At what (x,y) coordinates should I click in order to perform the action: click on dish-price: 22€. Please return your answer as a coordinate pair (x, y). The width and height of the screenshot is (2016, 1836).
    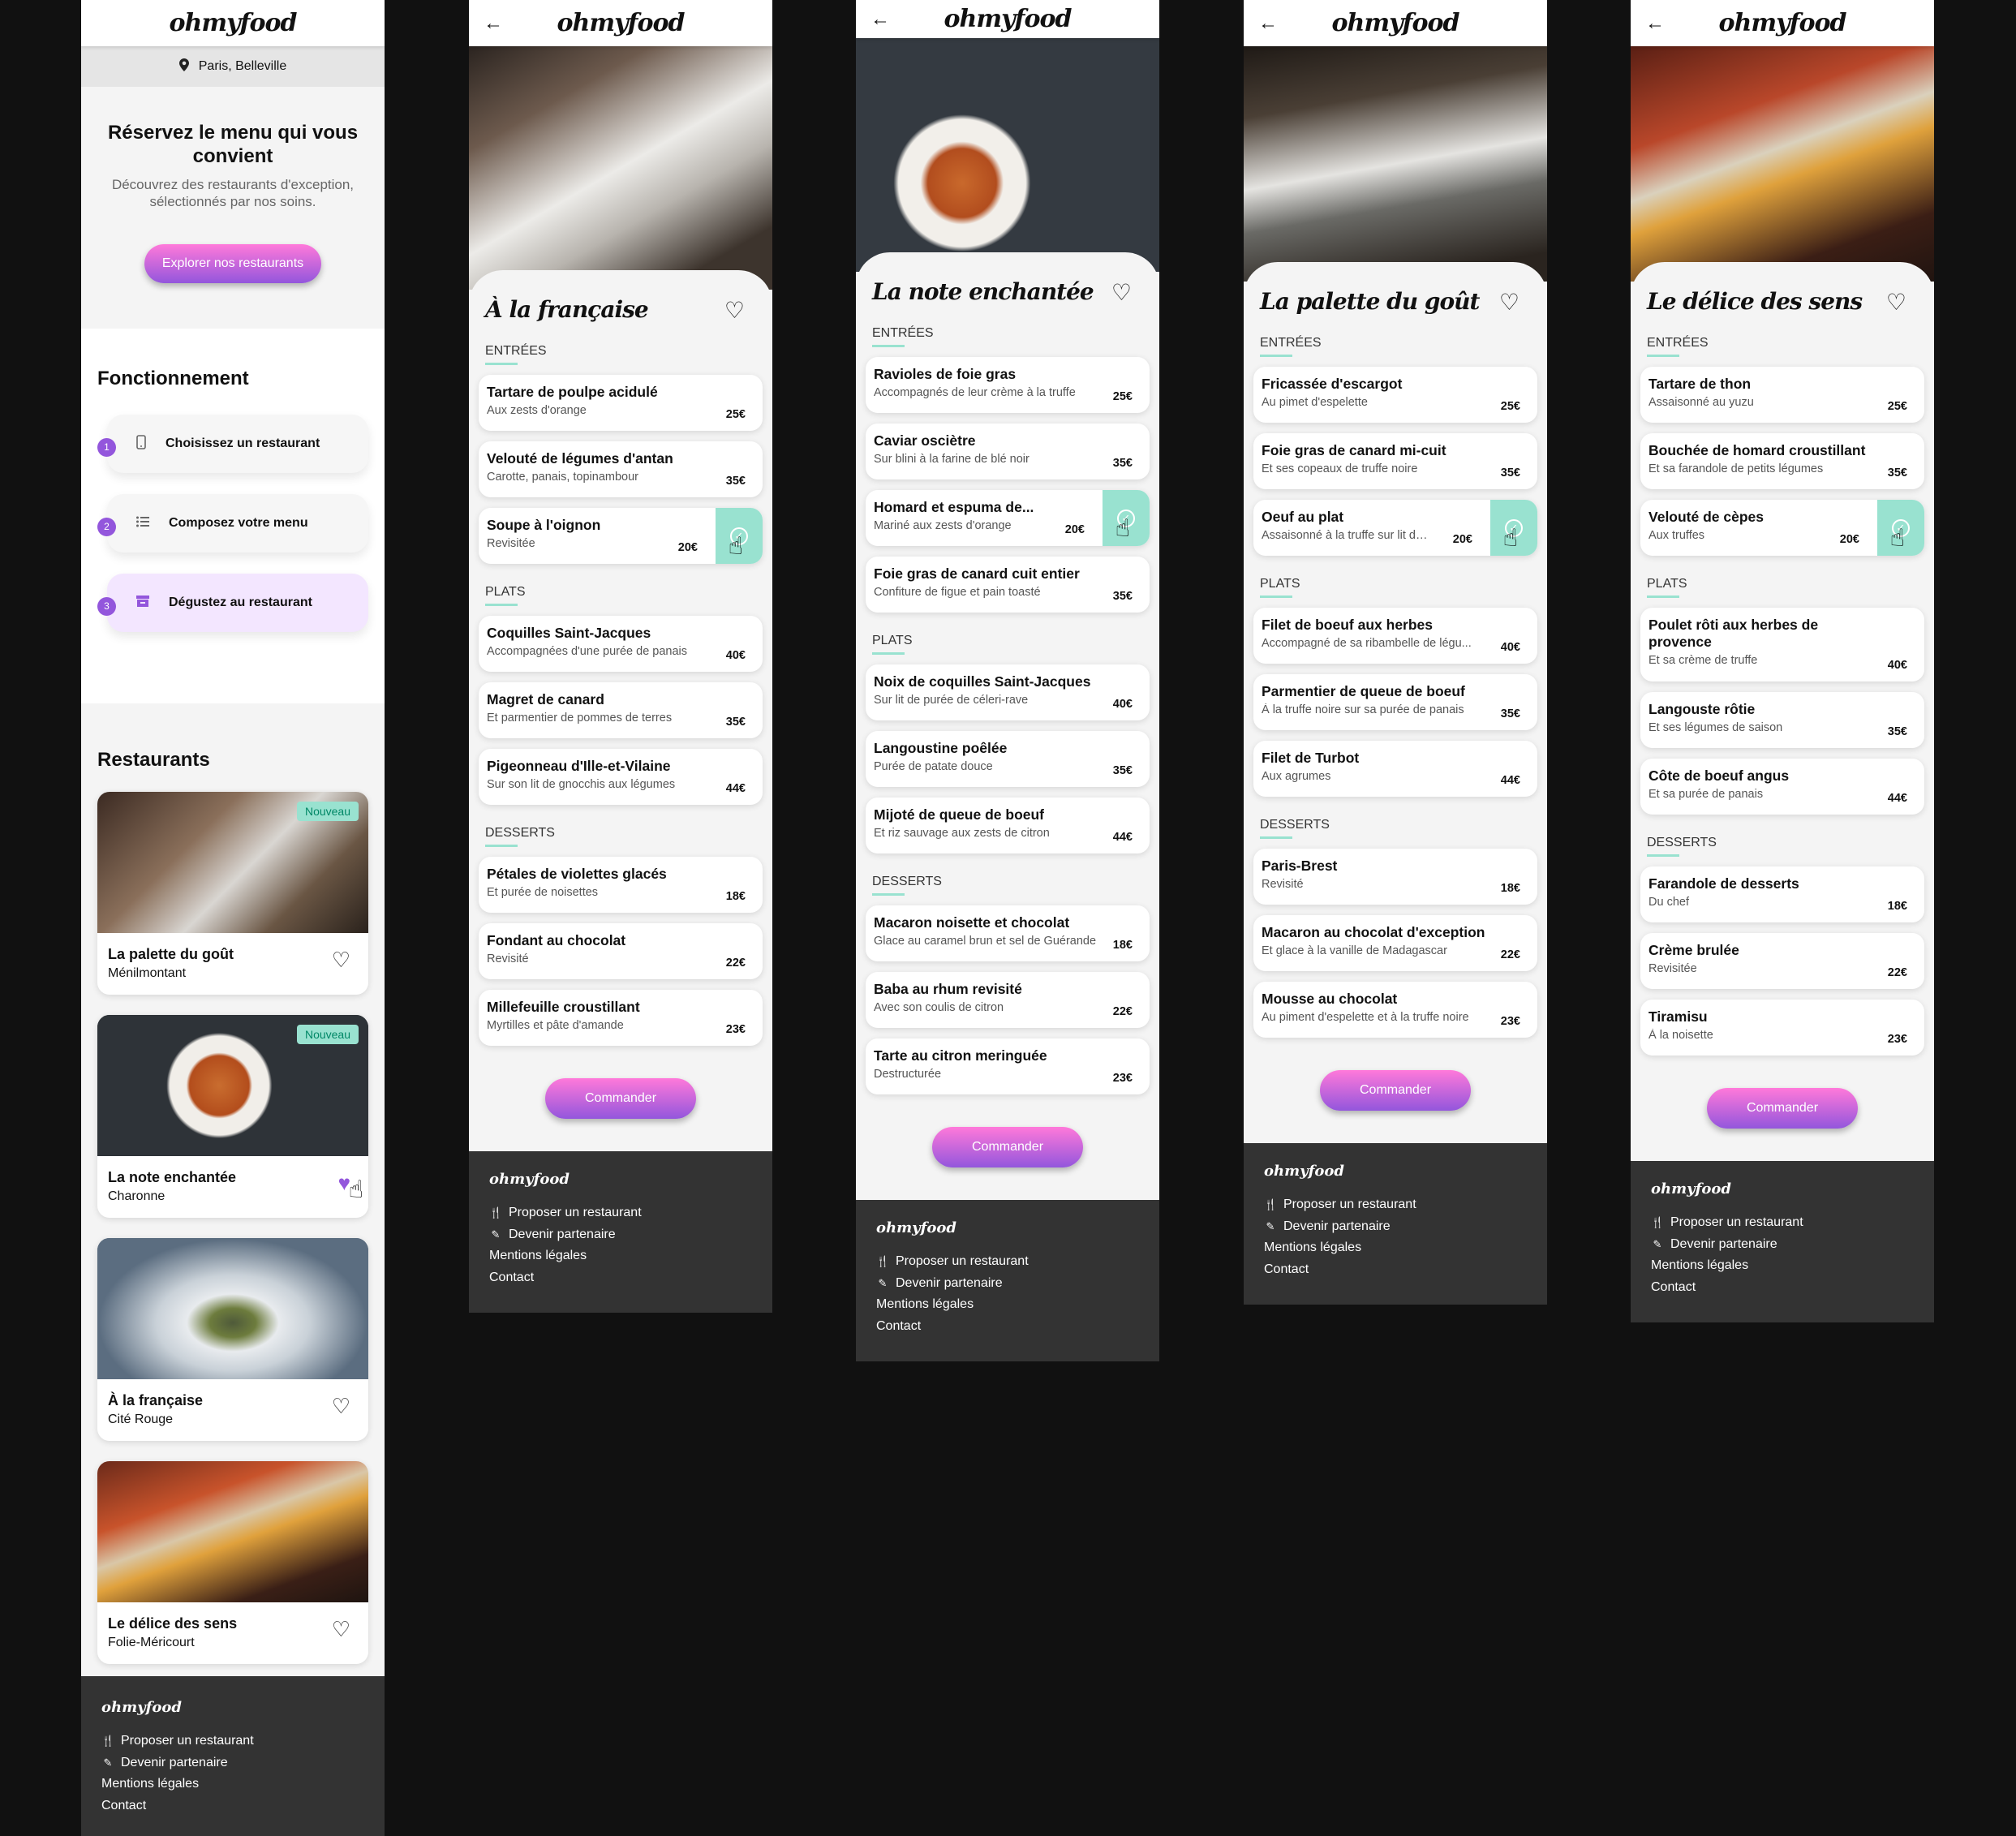
    Looking at the image, I should click on (1510, 954).